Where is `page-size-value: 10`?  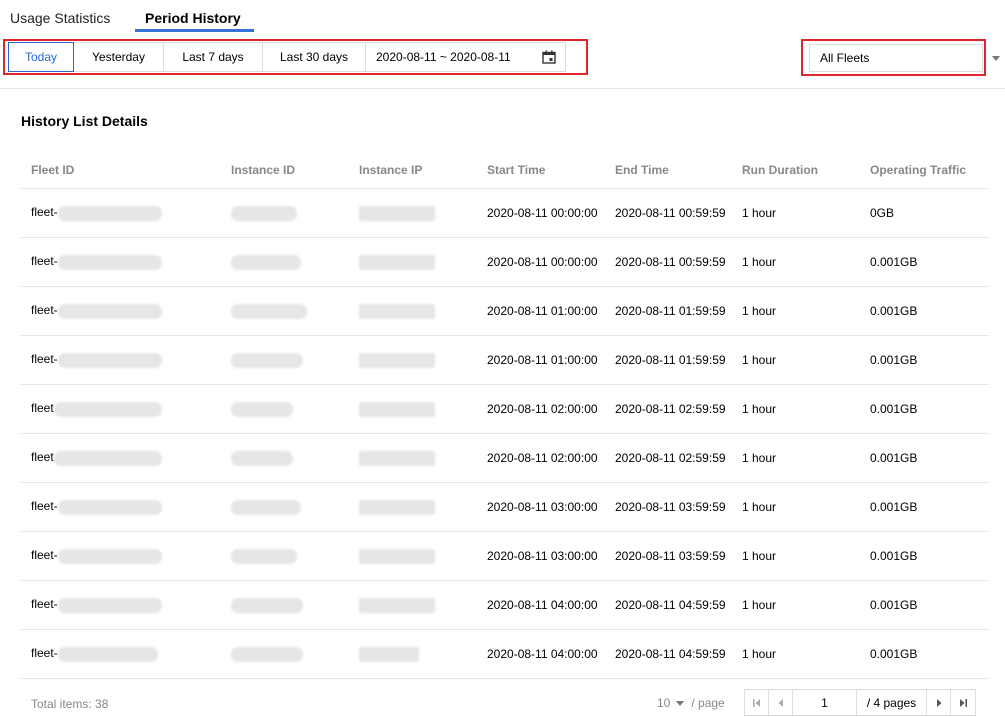 page-size-value: 10 is located at coordinates (664, 703).